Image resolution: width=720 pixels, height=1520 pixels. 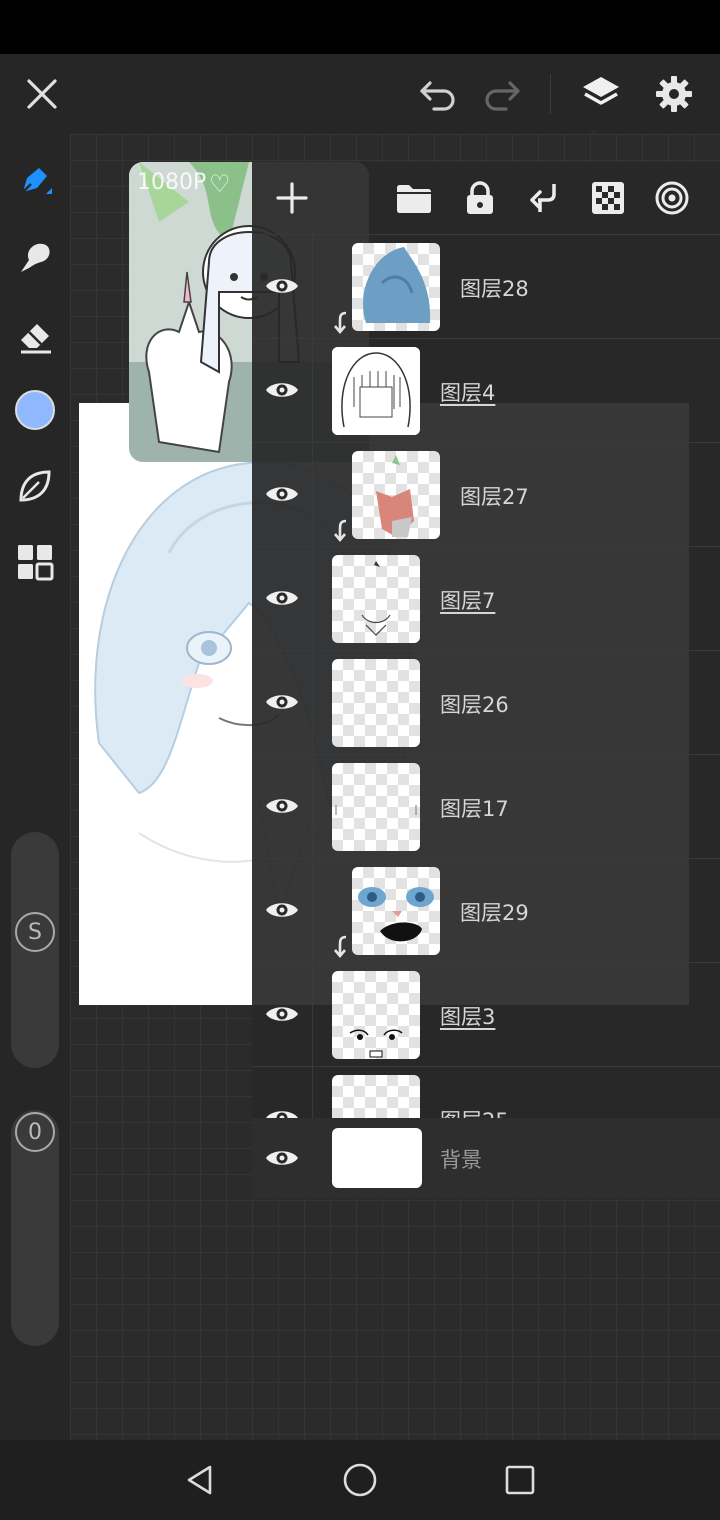 I want to click on lock-icon, so click(x=480, y=197).